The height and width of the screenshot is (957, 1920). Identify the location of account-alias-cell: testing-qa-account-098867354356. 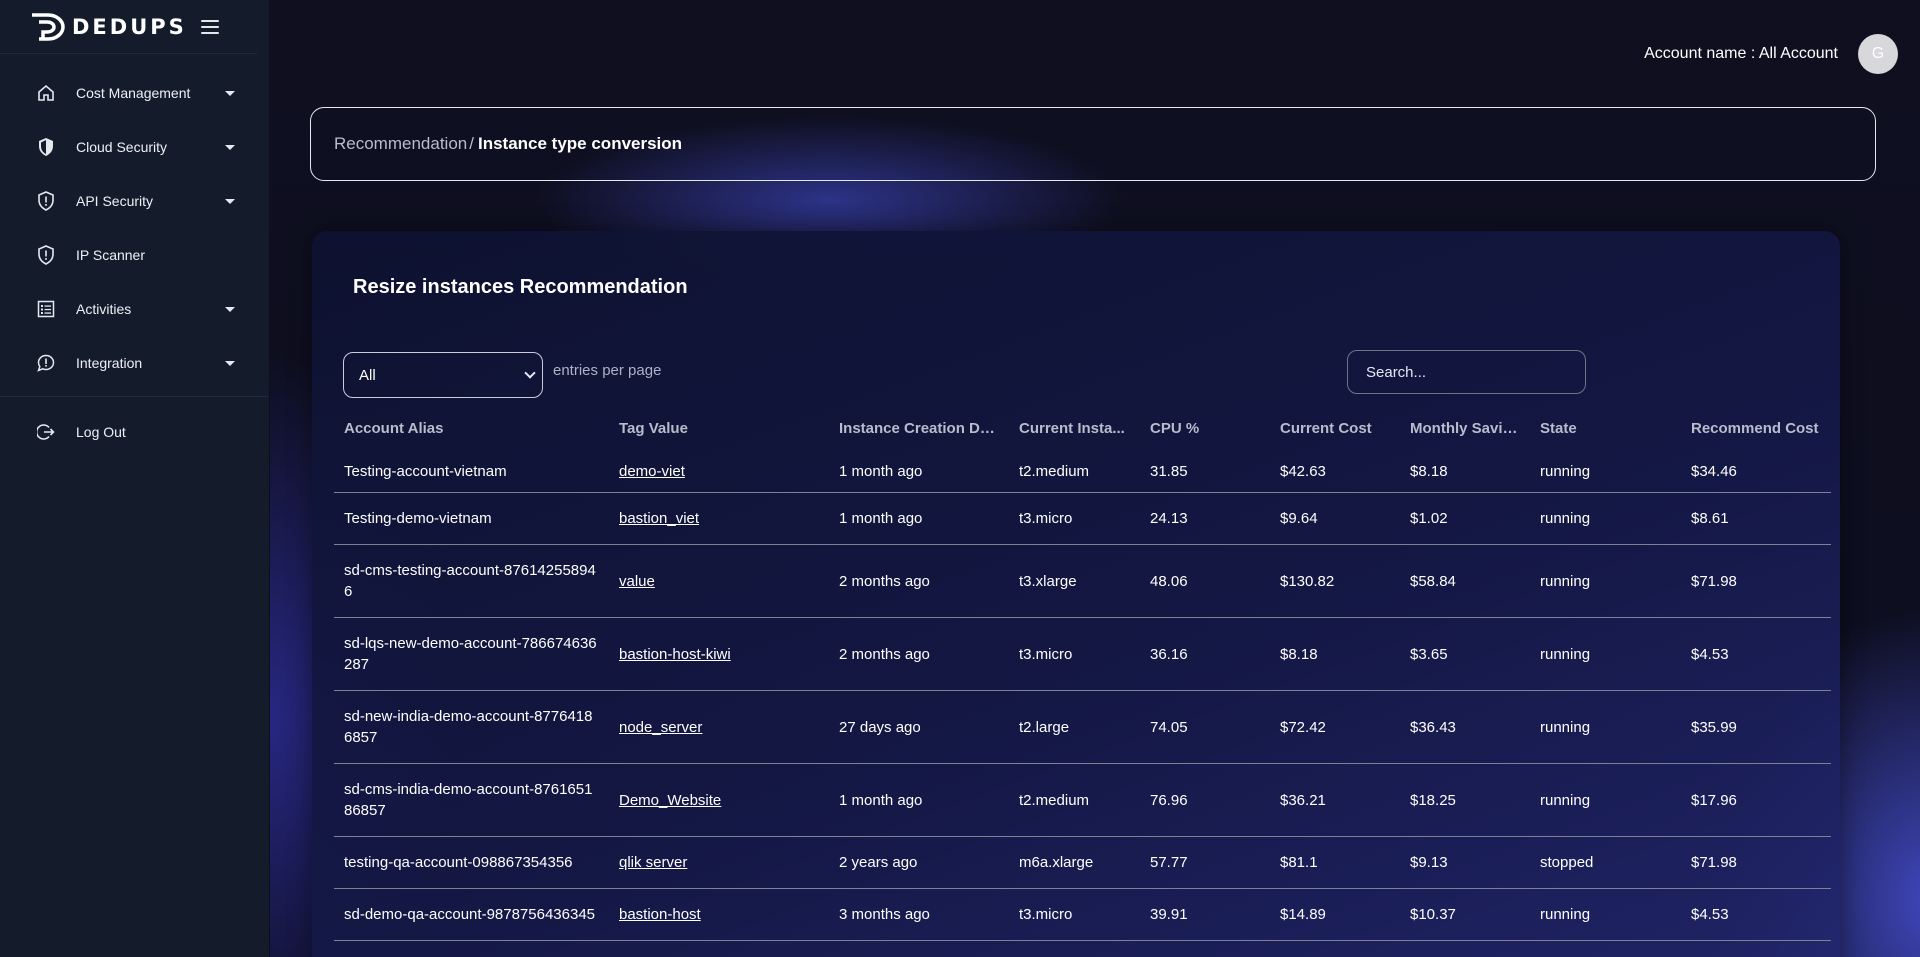
(458, 862).